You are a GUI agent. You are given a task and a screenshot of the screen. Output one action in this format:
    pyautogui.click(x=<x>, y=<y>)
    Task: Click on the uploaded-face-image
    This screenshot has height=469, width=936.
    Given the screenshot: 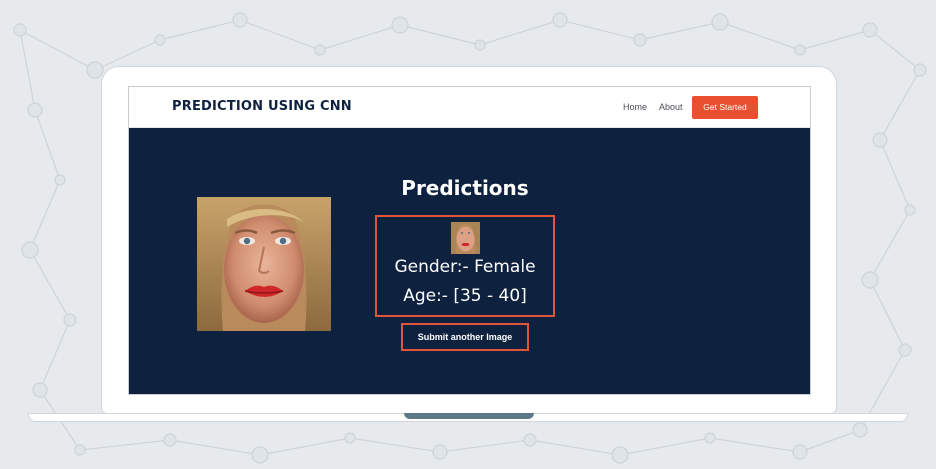 What is the action you would take?
    pyautogui.click(x=264, y=264)
    